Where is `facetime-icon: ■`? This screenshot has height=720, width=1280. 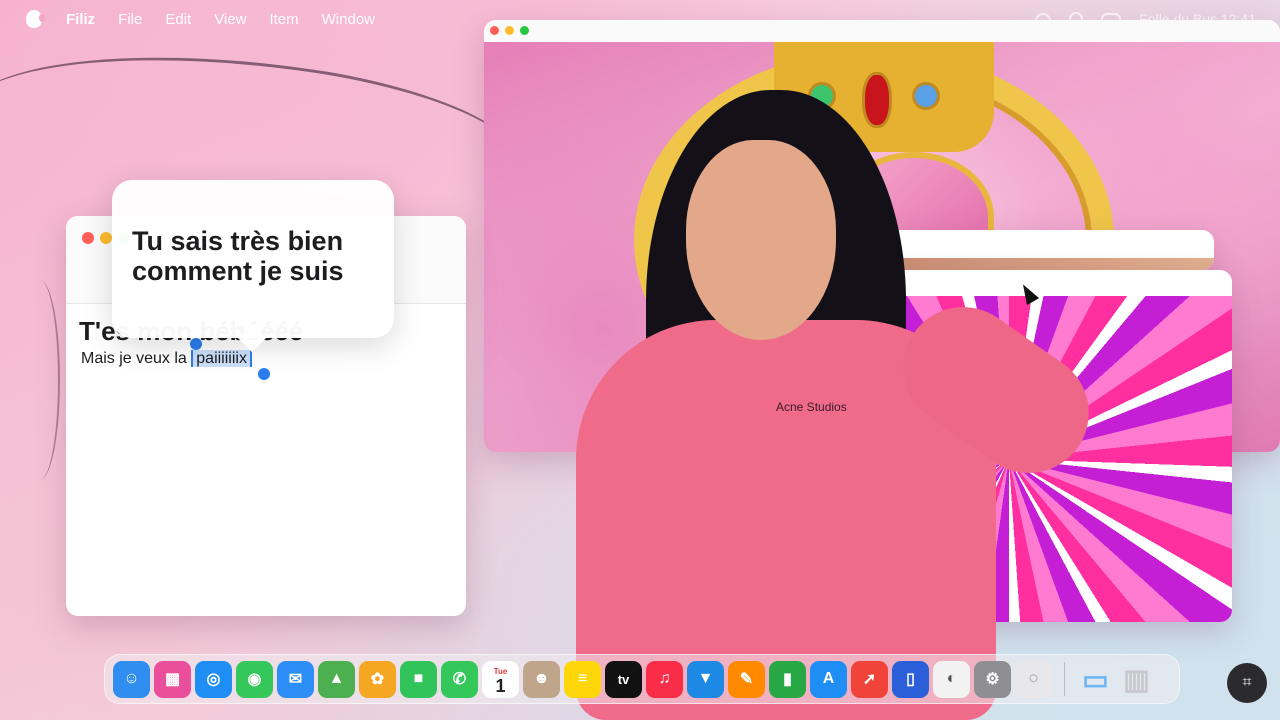
facetime-icon: ■ is located at coordinates (418, 679).